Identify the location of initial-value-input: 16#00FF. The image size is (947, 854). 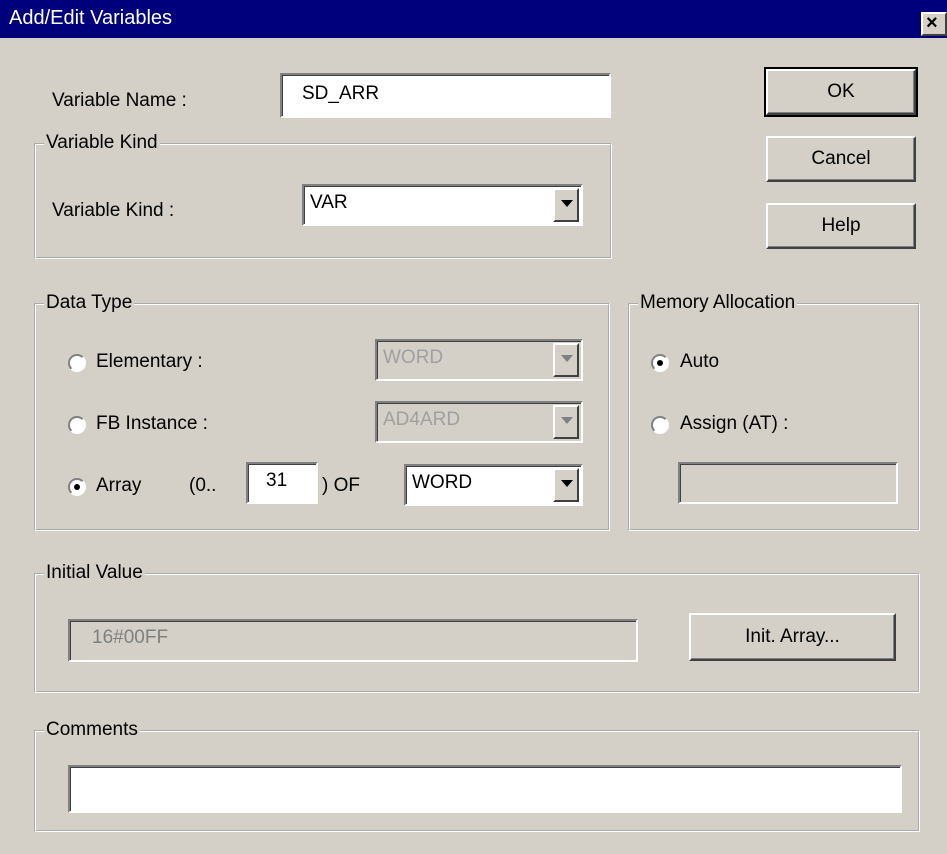
(353, 640).